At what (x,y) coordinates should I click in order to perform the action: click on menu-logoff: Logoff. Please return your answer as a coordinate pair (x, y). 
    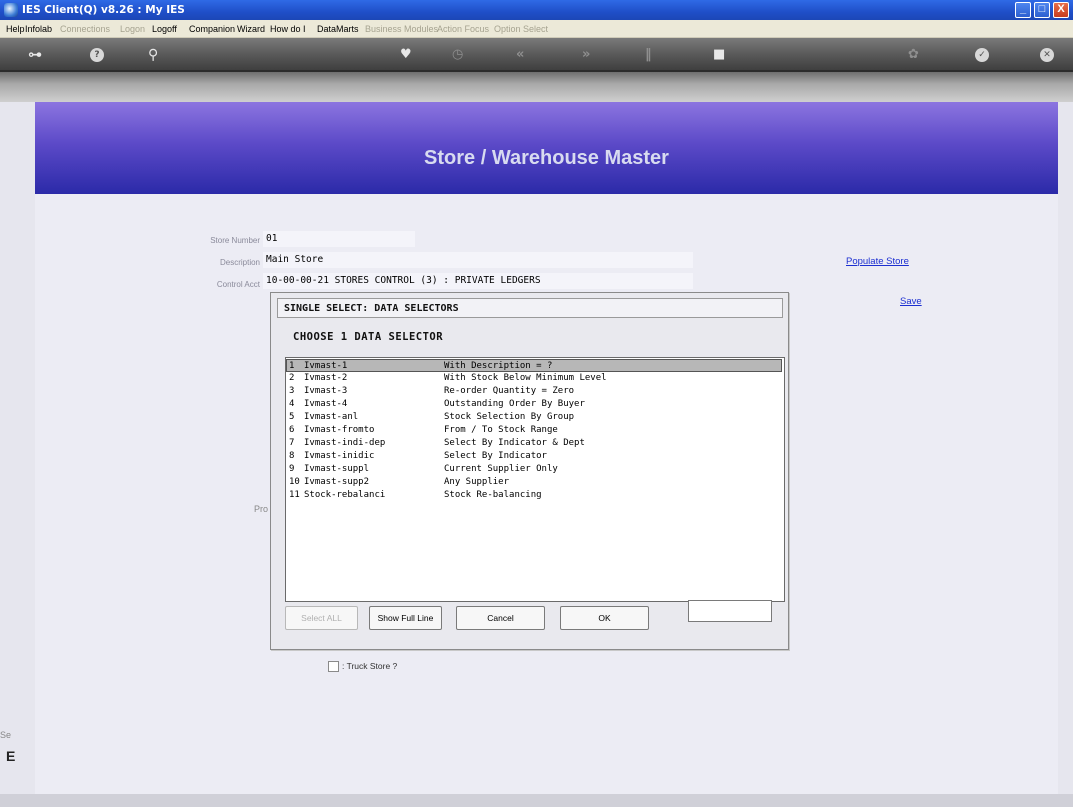
    Looking at the image, I should click on (164, 29).